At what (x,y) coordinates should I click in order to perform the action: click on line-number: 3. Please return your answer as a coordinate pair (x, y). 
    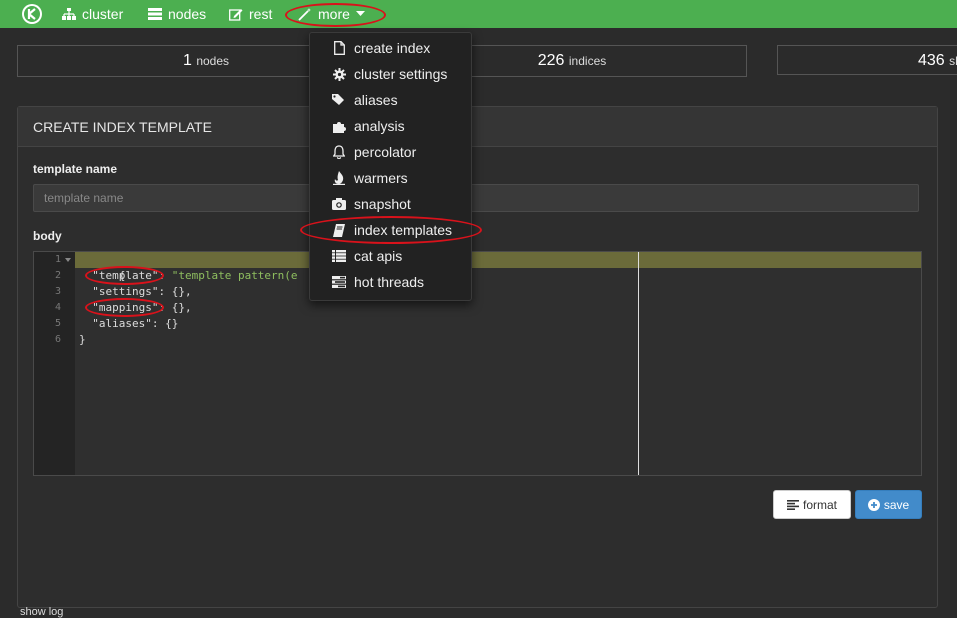
    Looking at the image, I should click on (57, 291).